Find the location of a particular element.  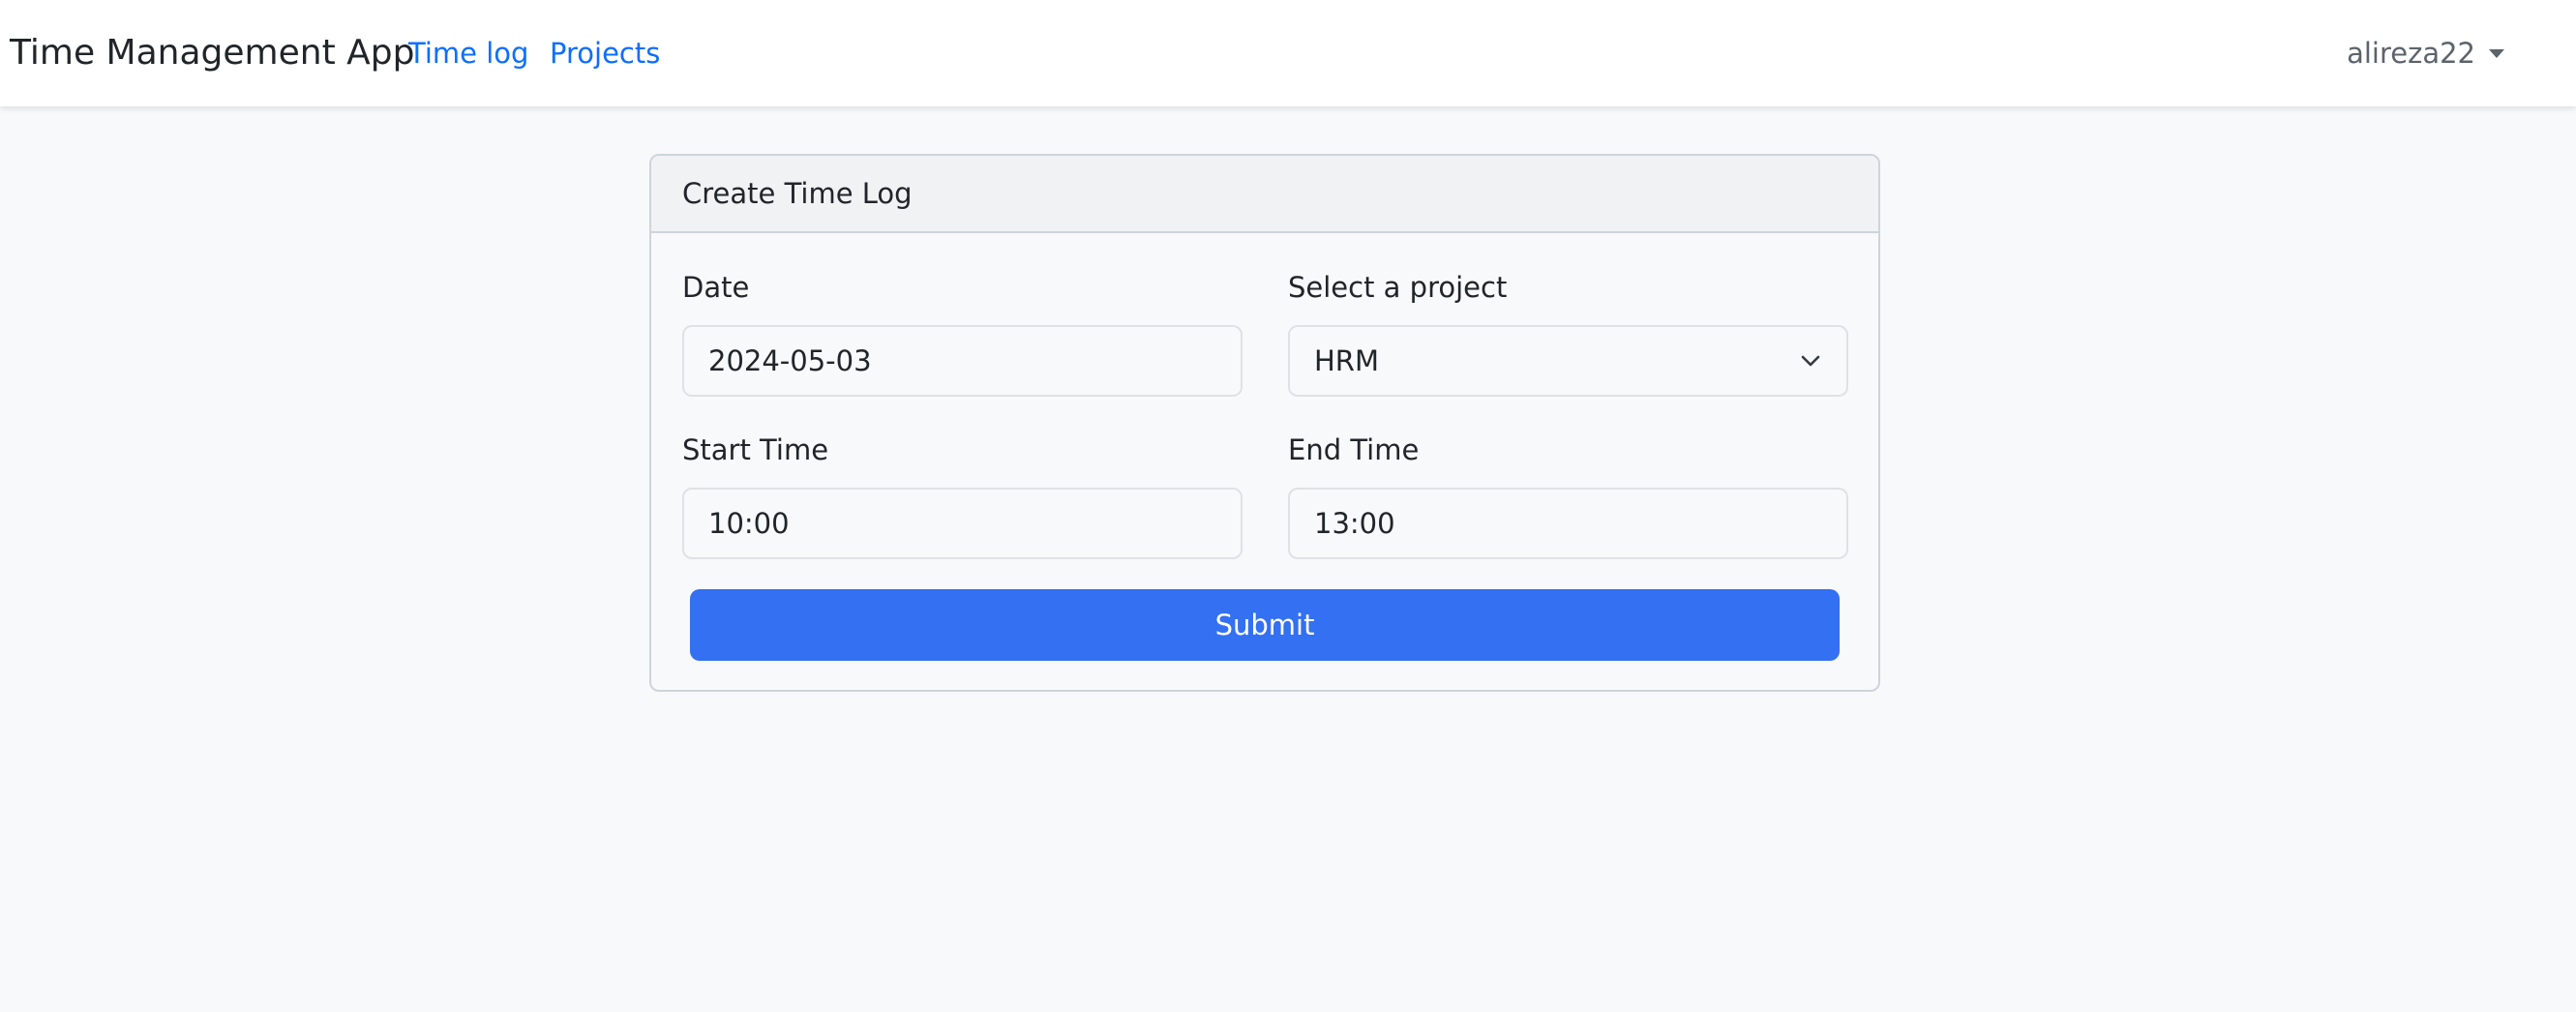

project-label: Select a project is located at coordinates (1398, 287).